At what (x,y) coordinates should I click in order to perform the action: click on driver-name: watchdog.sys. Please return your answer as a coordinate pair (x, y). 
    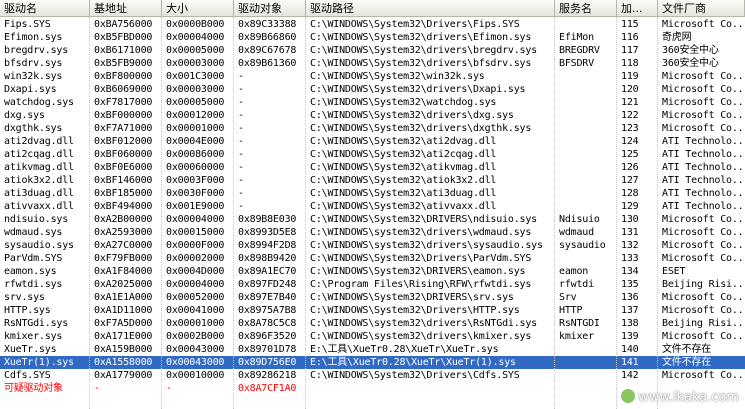
    Looking at the image, I should click on (39, 102).